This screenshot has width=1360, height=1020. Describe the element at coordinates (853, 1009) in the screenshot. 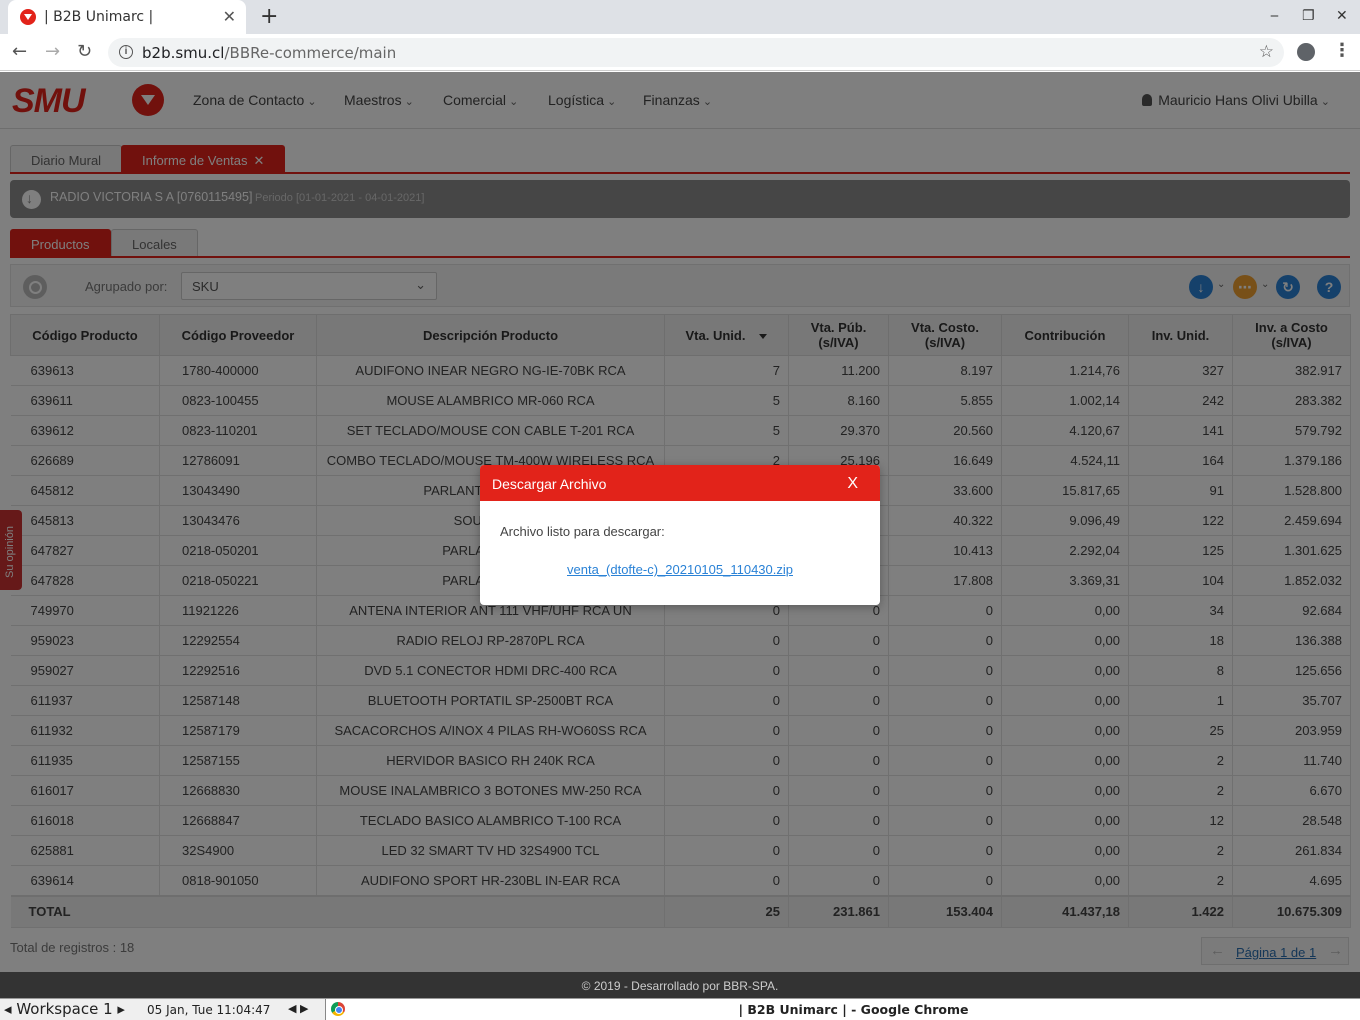

I see `taskbar-window-title: | B2B Unimarc | - Google Chrome` at that location.